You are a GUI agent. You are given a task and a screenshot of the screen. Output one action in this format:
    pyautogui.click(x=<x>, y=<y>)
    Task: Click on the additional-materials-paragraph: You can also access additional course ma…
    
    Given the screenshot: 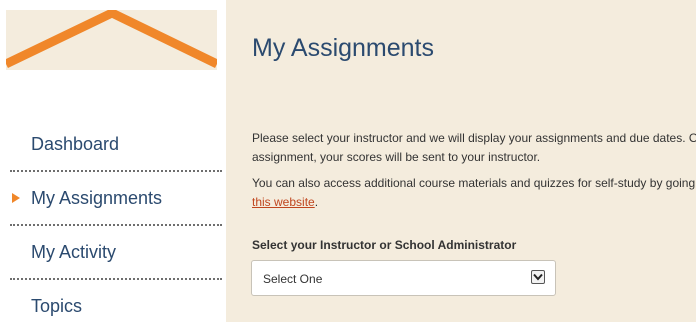 What is the action you would take?
    pyautogui.click(x=474, y=193)
    